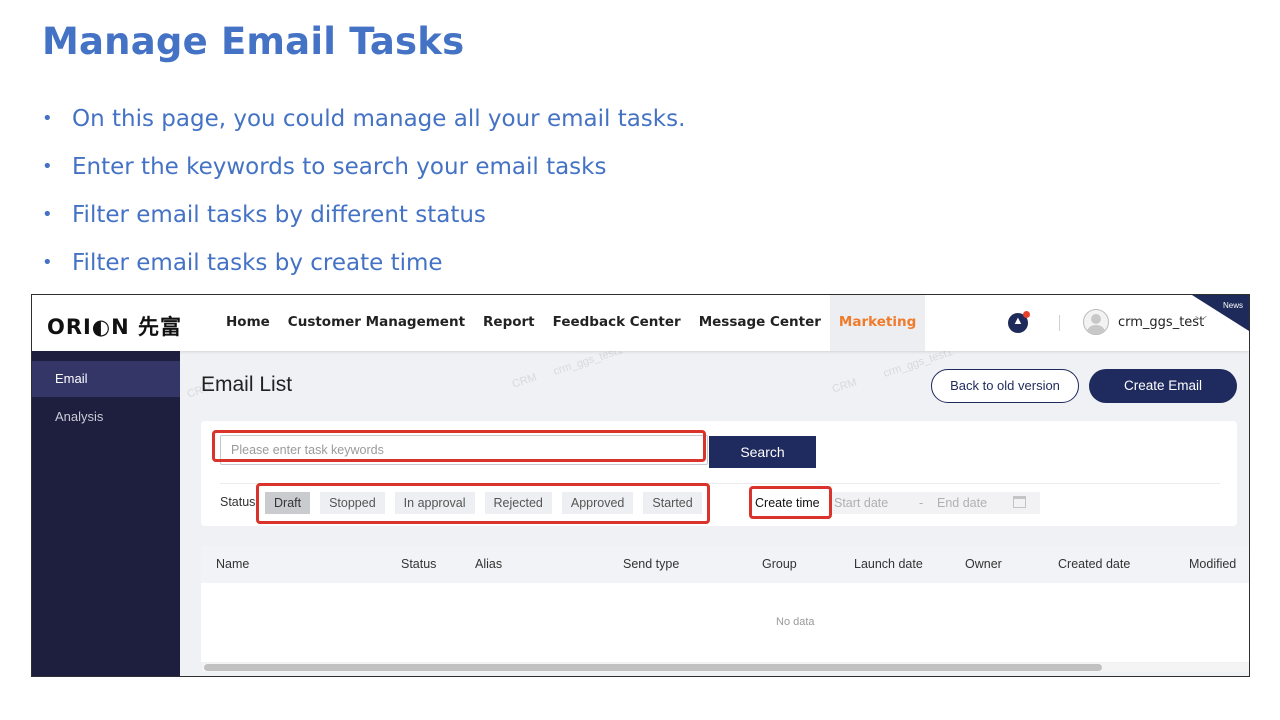  Describe the element at coordinates (935, 503) in the screenshot. I see `date-range-picker: Start date - End date` at that location.